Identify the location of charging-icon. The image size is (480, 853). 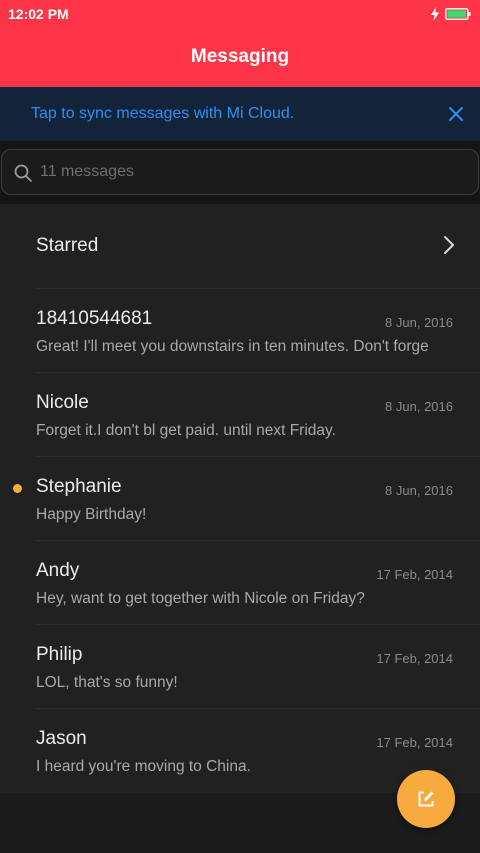
(435, 14).